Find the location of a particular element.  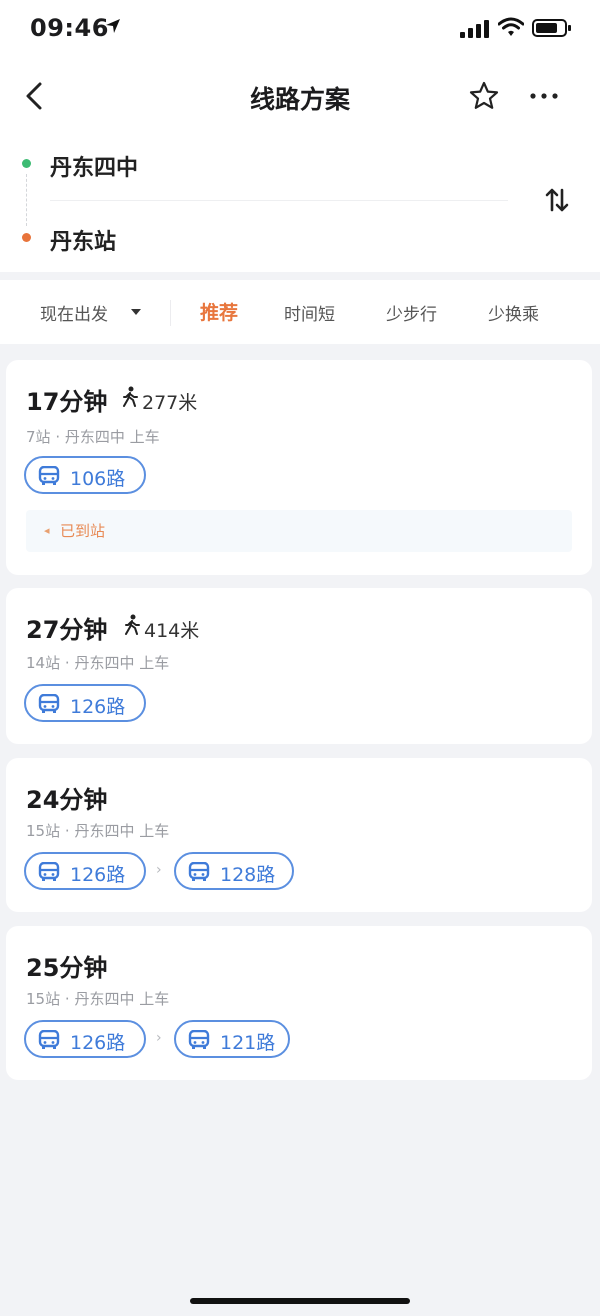

end-dot-icon is located at coordinates (26, 237).